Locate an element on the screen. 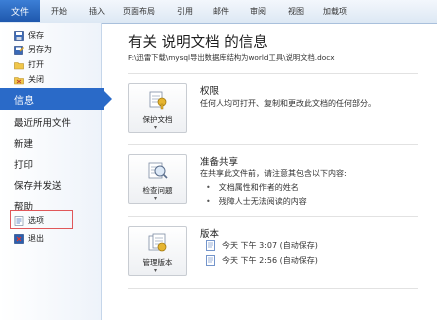 The height and width of the screenshot is (320, 437). prepare-heading: 准备共享 is located at coordinates (219, 162).